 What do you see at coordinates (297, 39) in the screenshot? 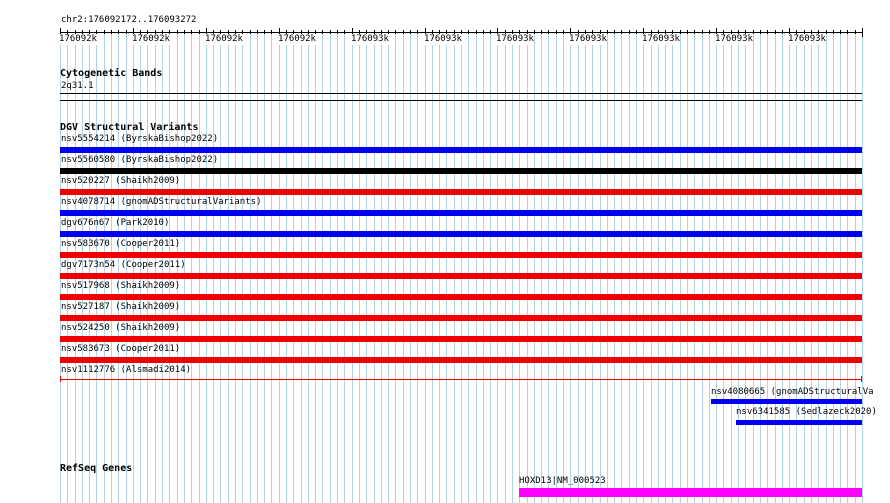
I see `ruler-tick-label: 176092k` at bounding box center [297, 39].